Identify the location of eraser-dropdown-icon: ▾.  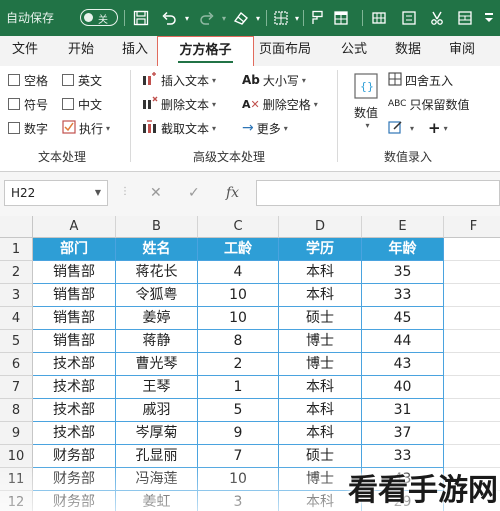
(258, 18).